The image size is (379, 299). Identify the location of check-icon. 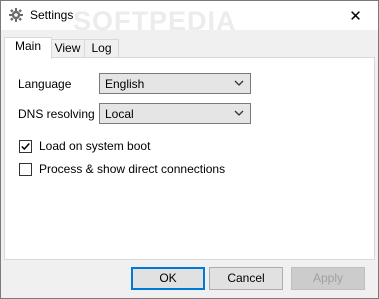
(25, 146).